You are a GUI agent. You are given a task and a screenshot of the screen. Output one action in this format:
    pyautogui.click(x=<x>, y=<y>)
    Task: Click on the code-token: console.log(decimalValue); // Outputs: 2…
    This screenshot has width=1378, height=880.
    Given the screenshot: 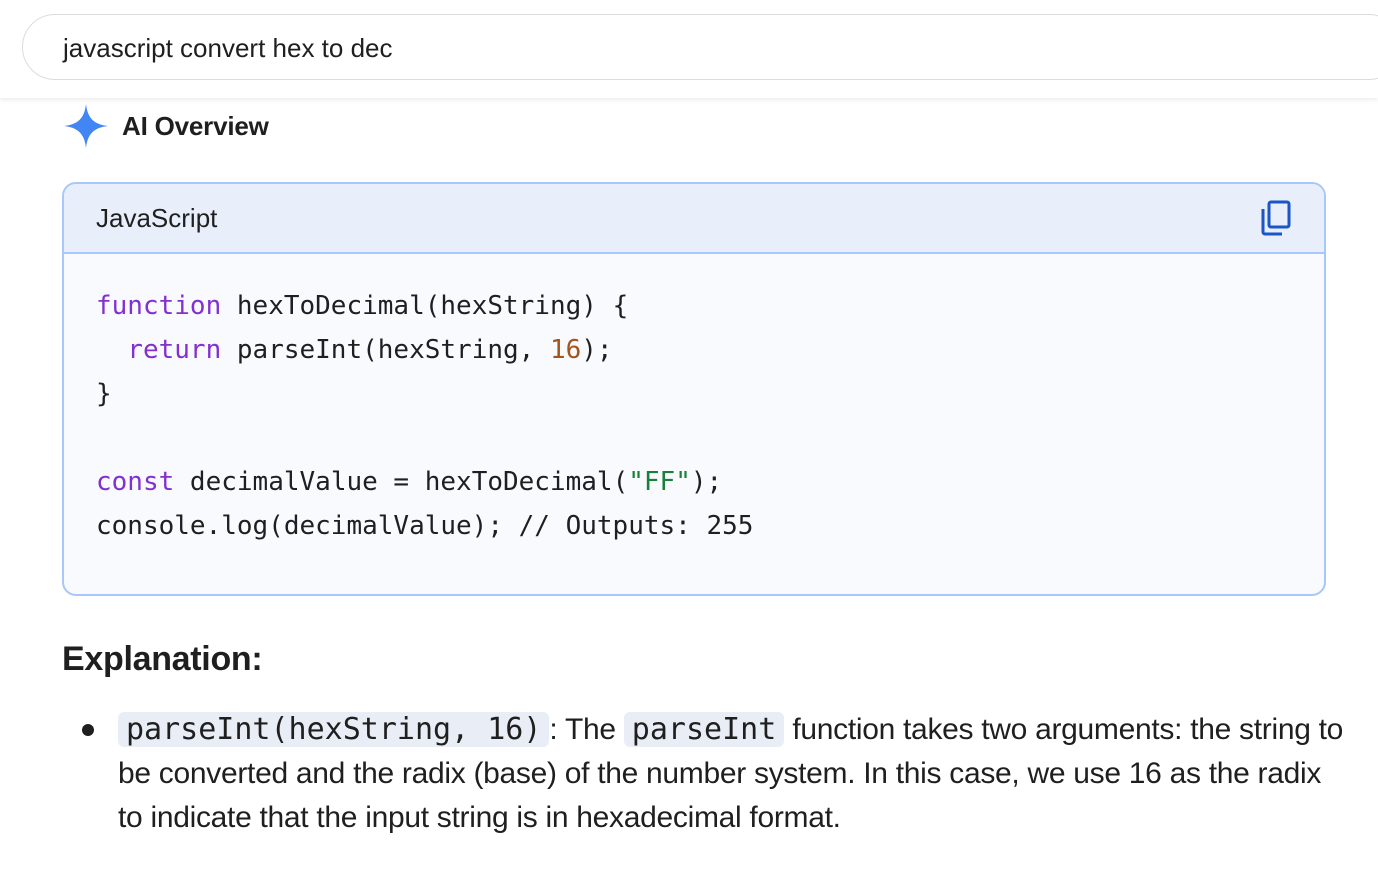 What is the action you would take?
    pyautogui.click(x=425, y=526)
    